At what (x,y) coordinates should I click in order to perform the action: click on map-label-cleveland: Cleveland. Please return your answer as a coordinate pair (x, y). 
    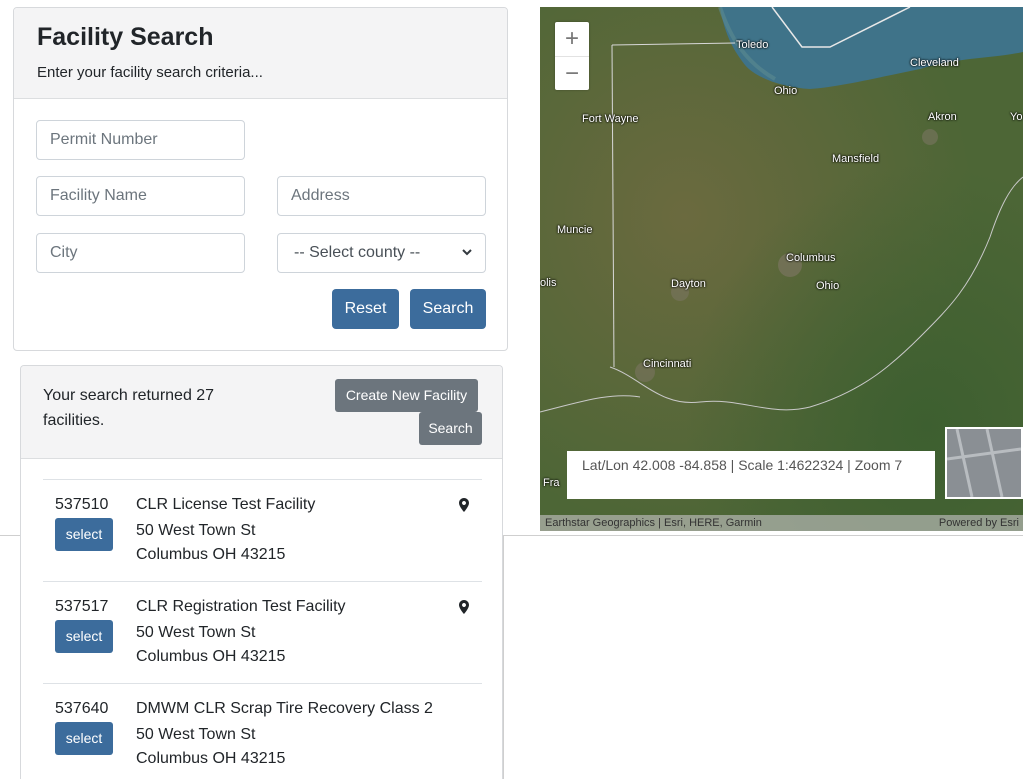
    Looking at the image, I should click on (934, 63).